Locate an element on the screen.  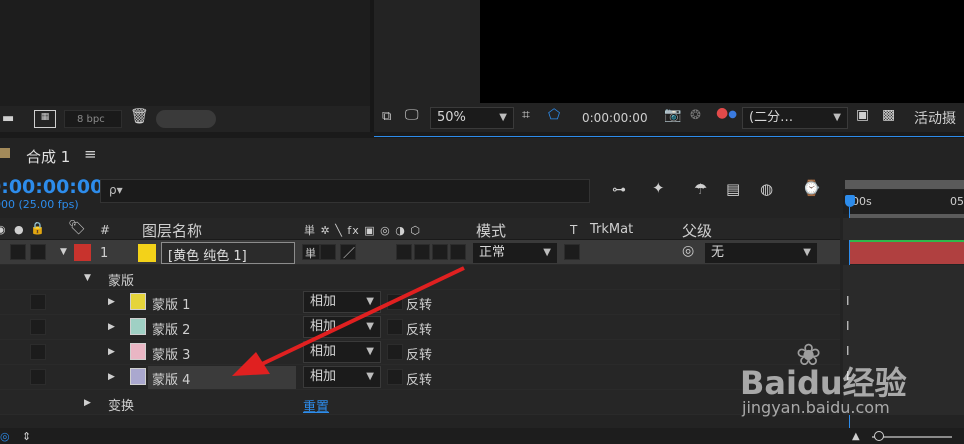
work-area-bar is located at coordinates (904, 184).